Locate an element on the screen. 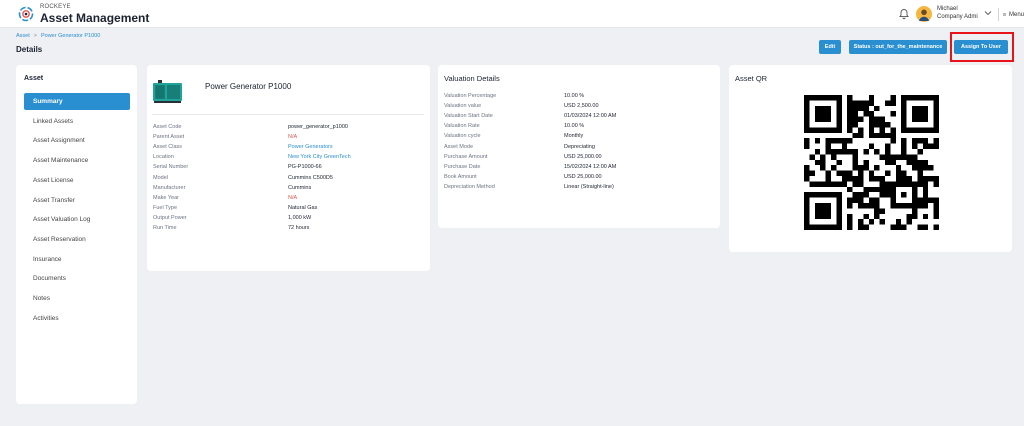 This screenshot has height=426, width=1024. sidebar-item-asset-maintenance: Asset Maintenance is located at coordinates (77, 160).